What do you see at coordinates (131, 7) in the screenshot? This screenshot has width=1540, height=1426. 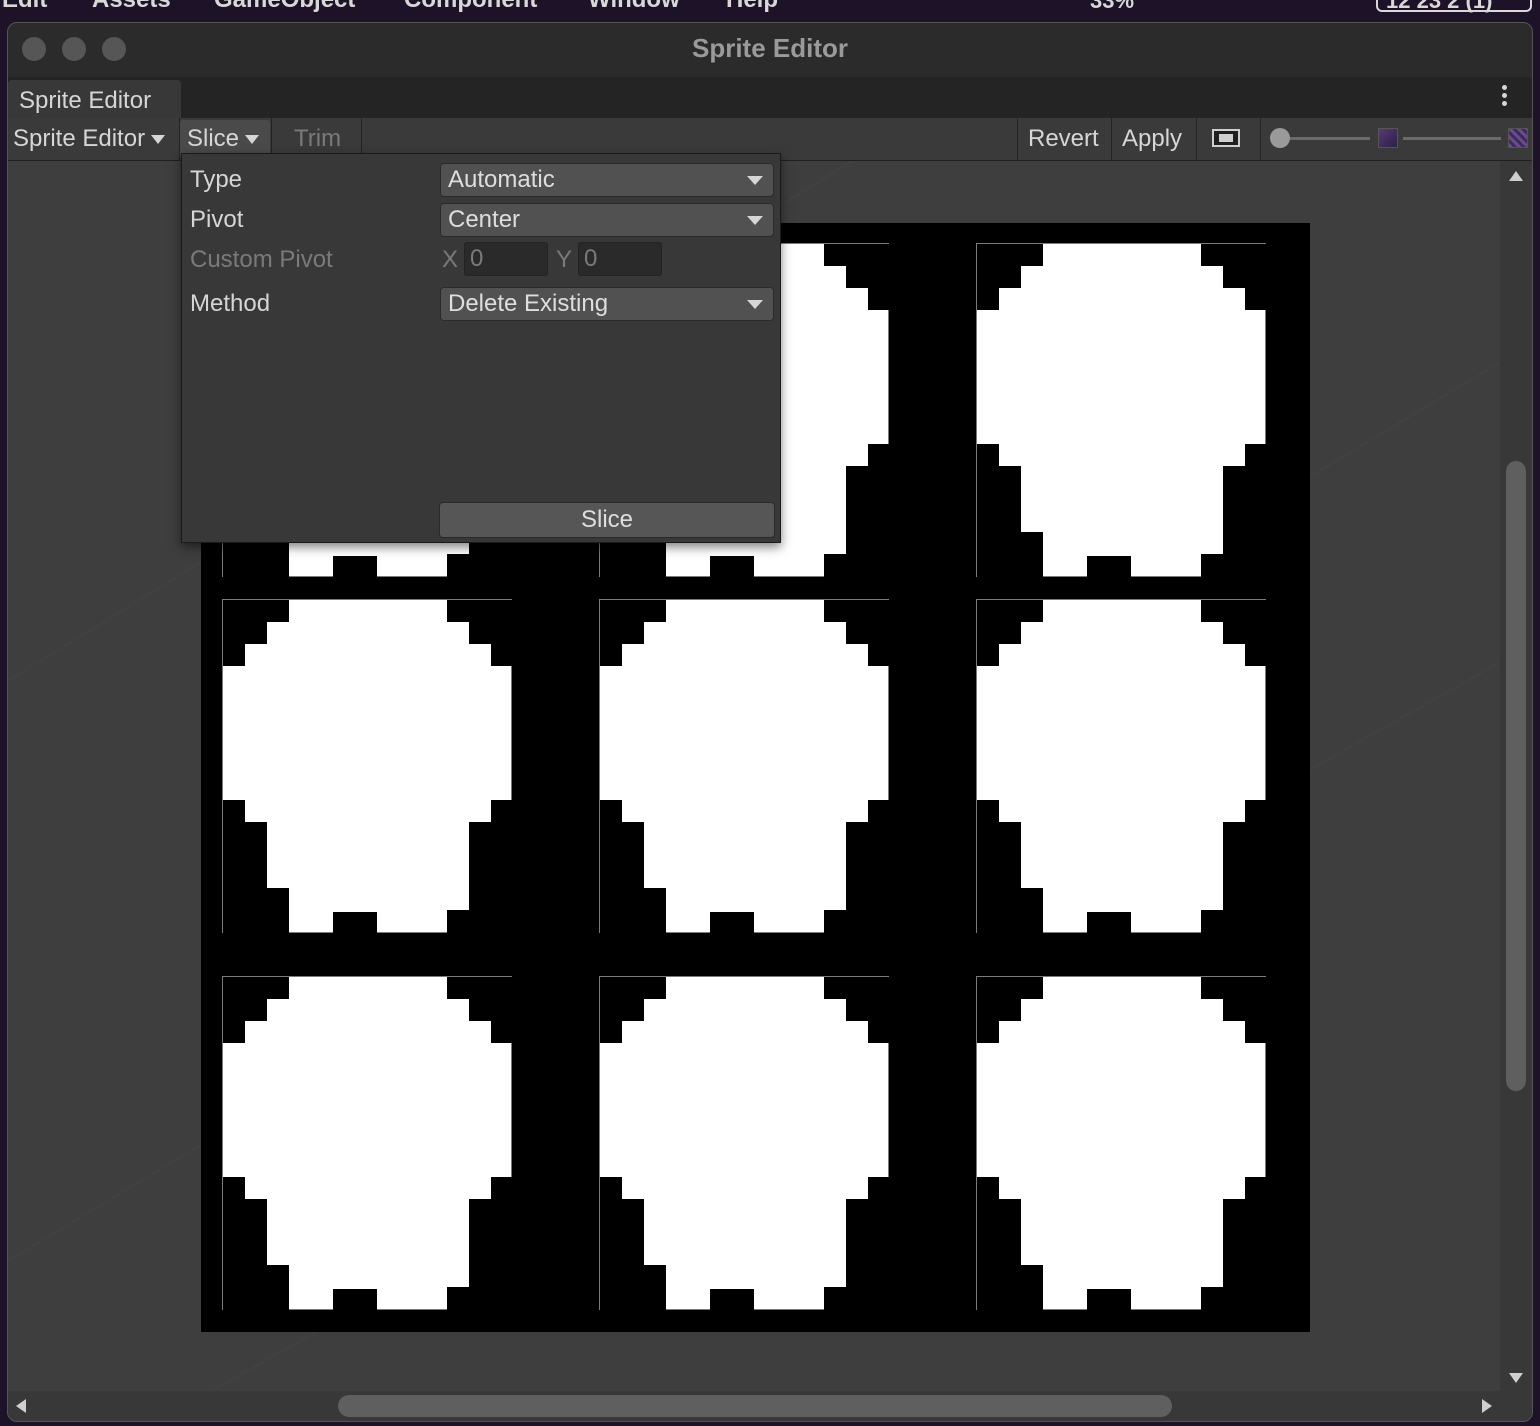 I see `menu-assets: Assets` at bounding box center [131, 7].